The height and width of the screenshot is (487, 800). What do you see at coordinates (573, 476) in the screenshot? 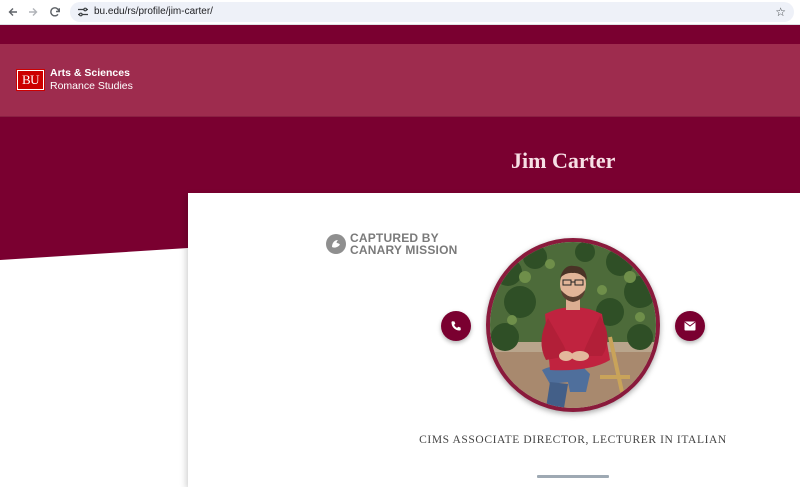
I see `section-divider` at bounding box center [573, 476].